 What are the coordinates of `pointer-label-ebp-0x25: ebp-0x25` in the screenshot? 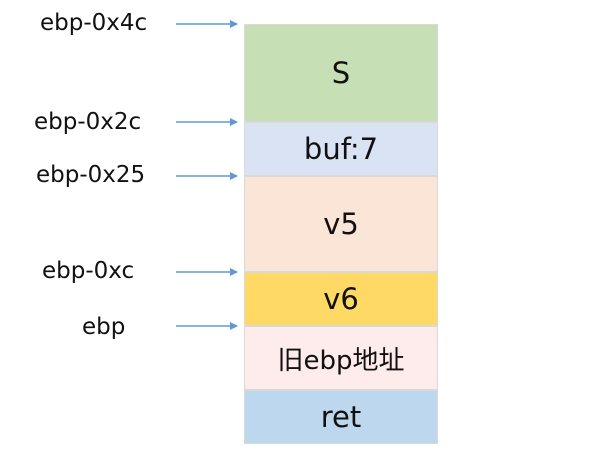 It's located at (91, 175).